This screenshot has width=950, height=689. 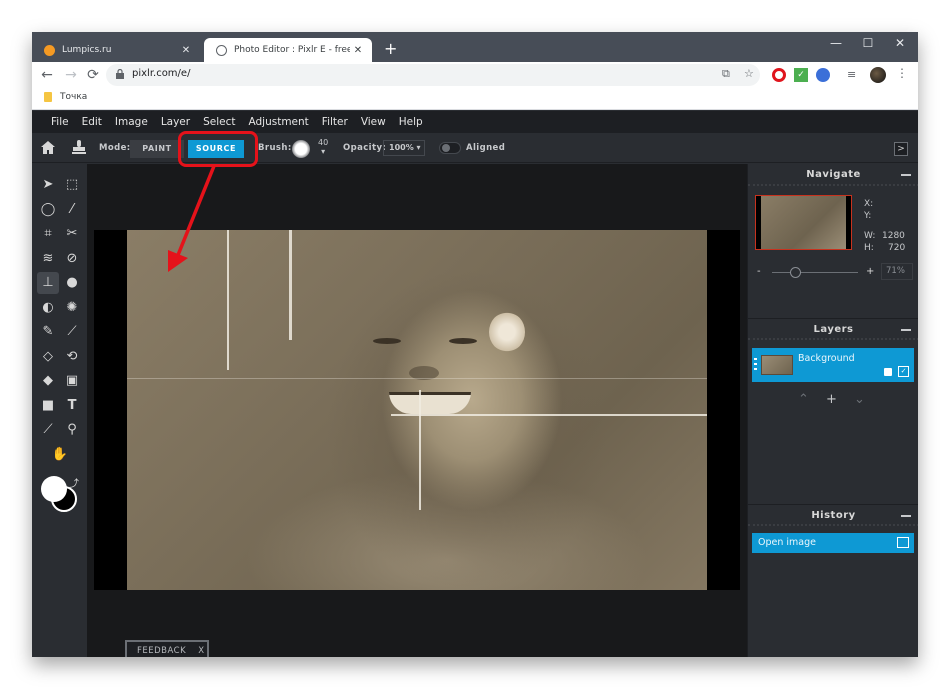 What do you see at coordinates (833, 543) in the screenshot?
I see `history-item: Open image` at bounding box center [833, 543].